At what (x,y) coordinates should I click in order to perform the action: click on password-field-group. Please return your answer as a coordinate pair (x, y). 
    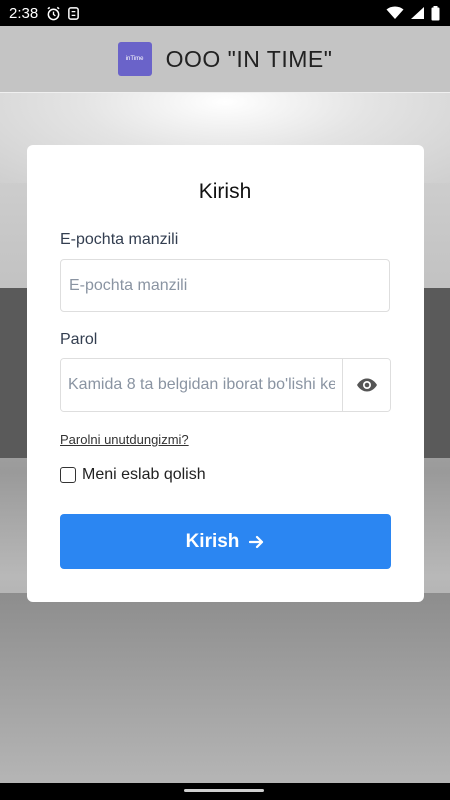
    Looking at the image, I should click on (225, 385).